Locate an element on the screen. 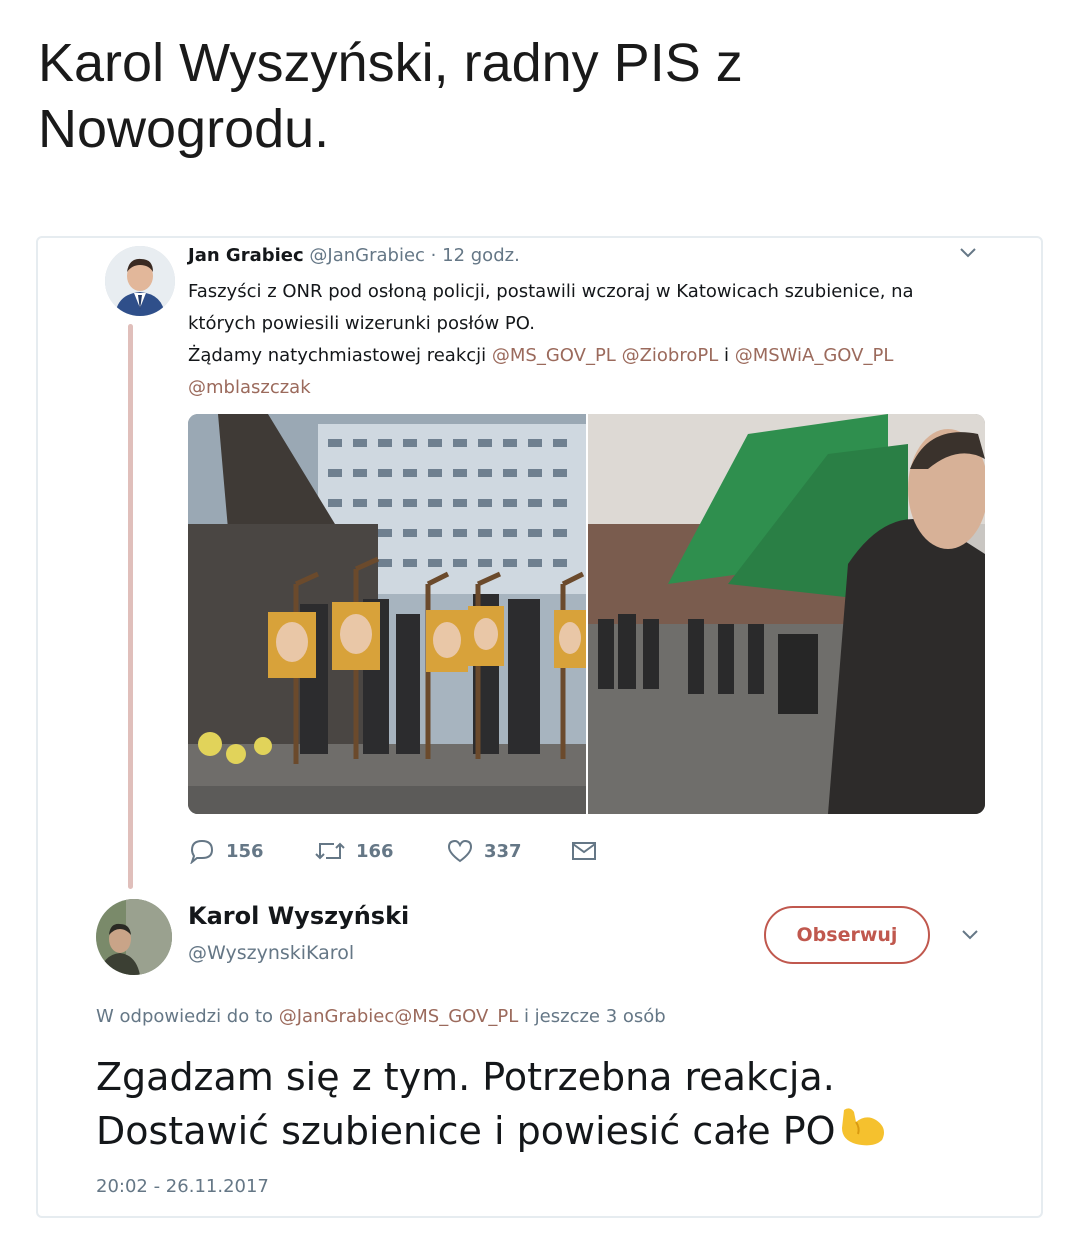  parent-tweet-time: 12 godz. is located at coordinates (481, 255).